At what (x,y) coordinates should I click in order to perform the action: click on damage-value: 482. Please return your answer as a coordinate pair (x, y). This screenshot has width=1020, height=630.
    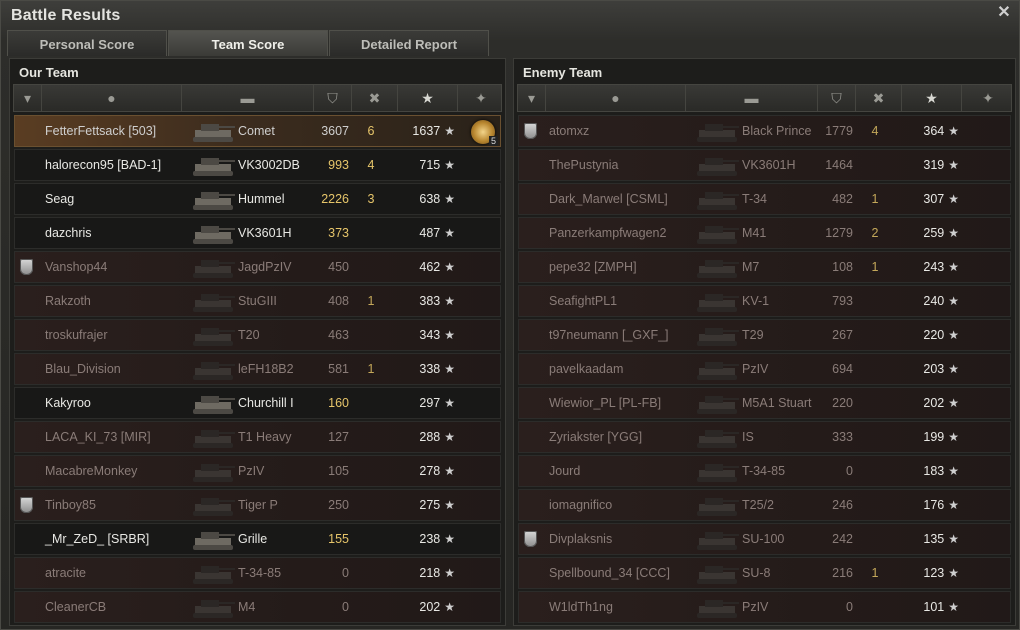
    Looking at the image, I should click on (842, 199).